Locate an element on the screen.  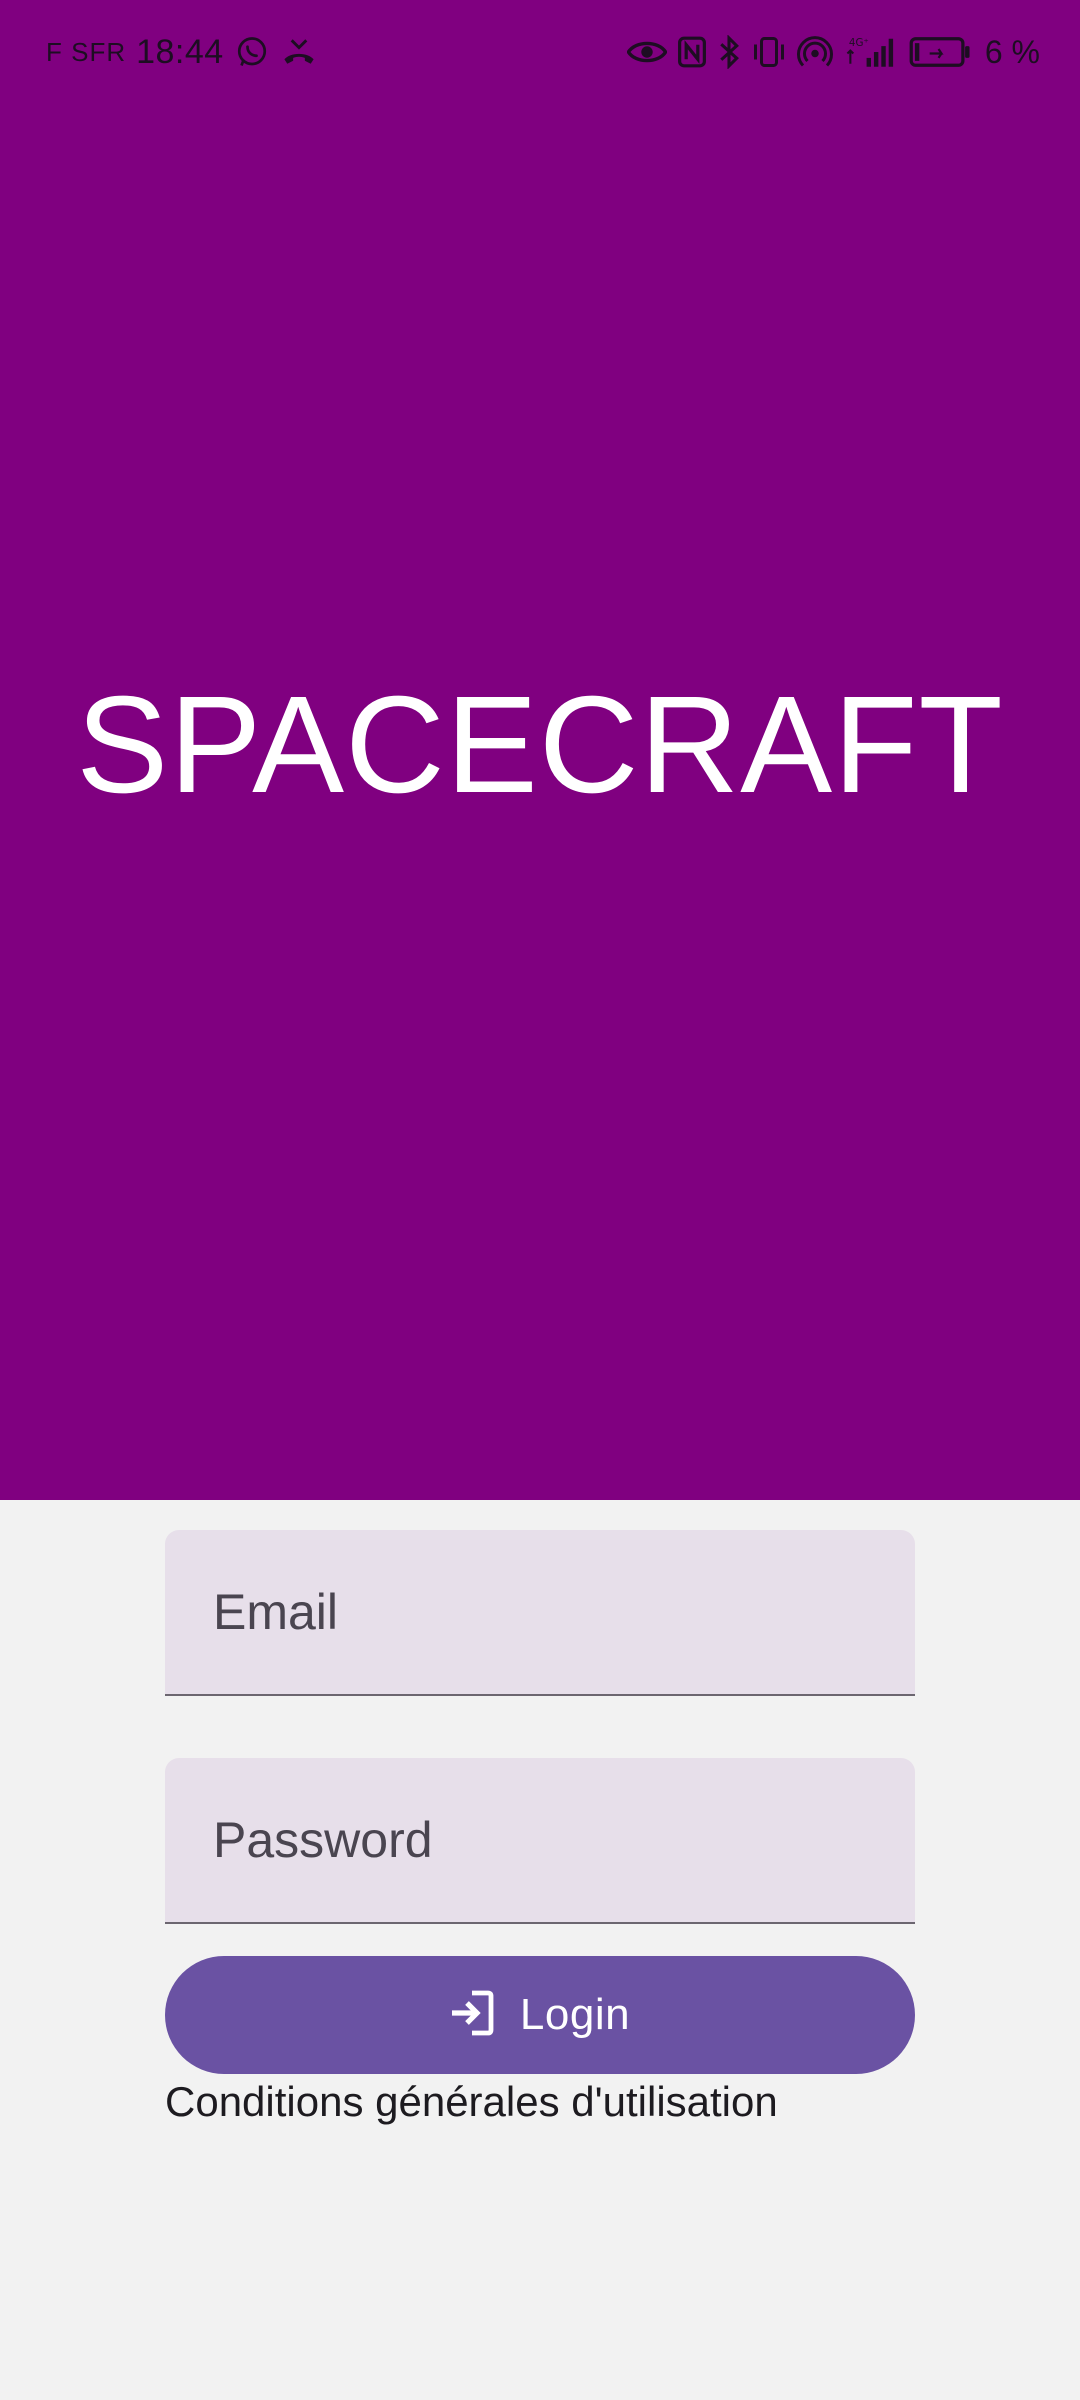
password-input is located at coordinates (540, 1840).